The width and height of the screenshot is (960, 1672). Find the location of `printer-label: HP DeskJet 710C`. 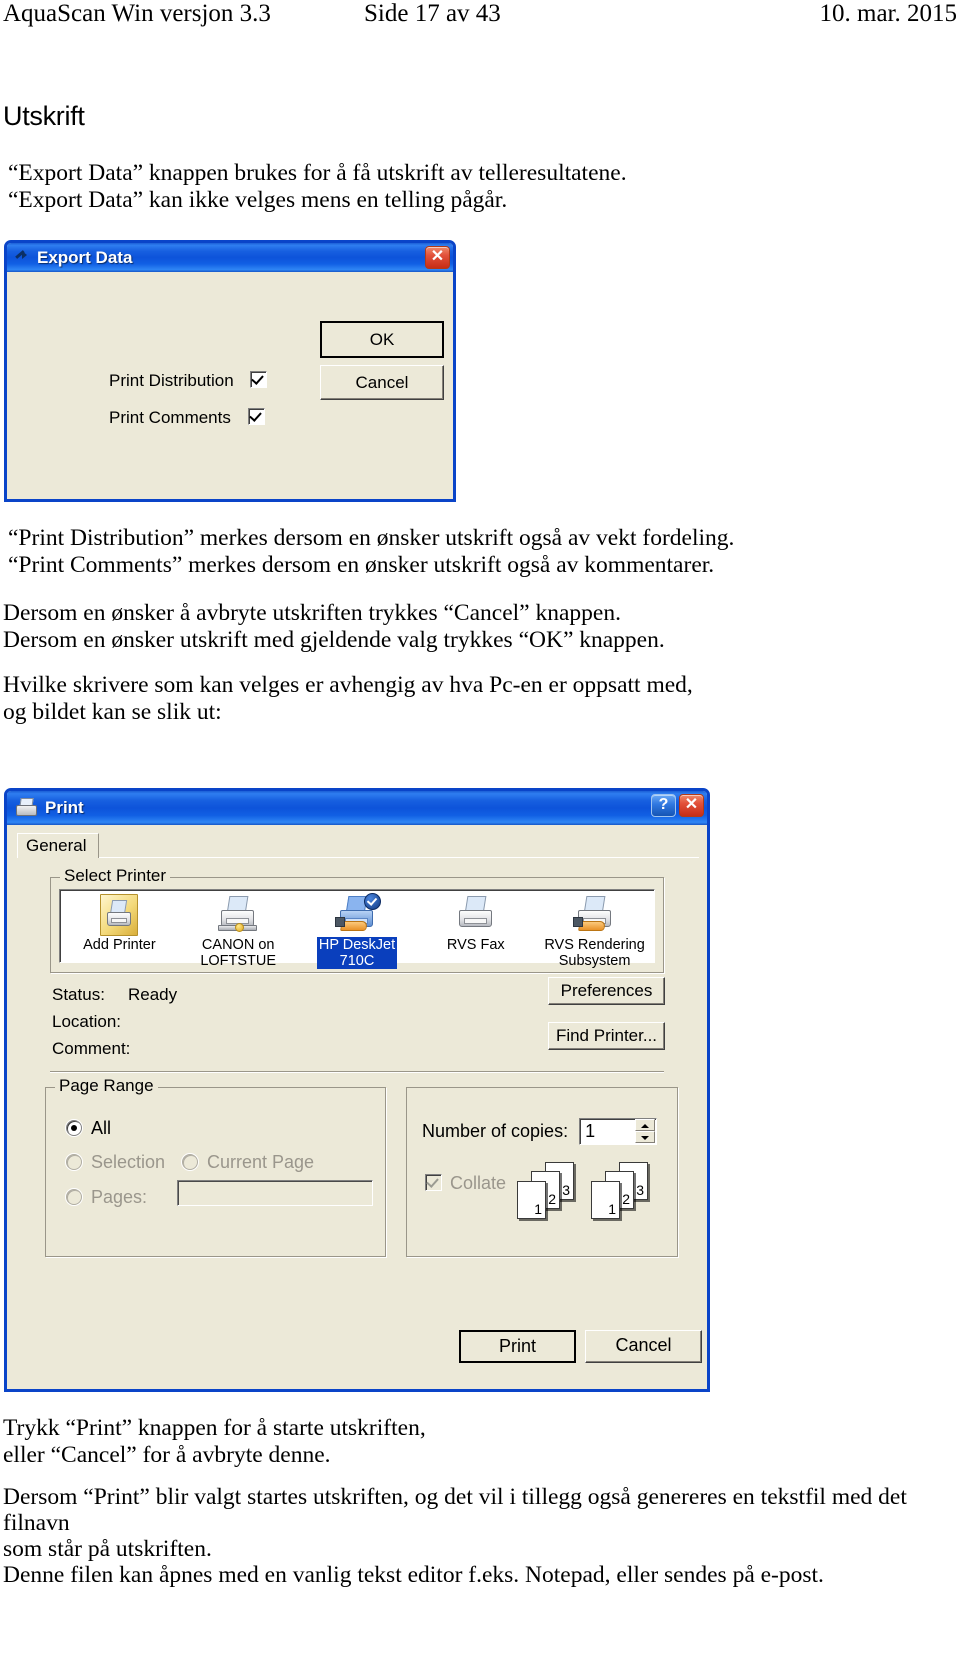

printer-label: HP DeskJet 710C is located at coordinates (357, 953).